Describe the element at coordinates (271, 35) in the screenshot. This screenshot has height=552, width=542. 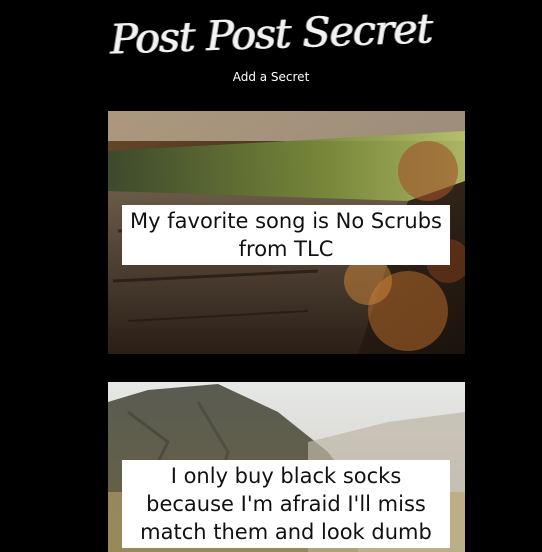
I see `site-logo: Post Post Secret` at that location.